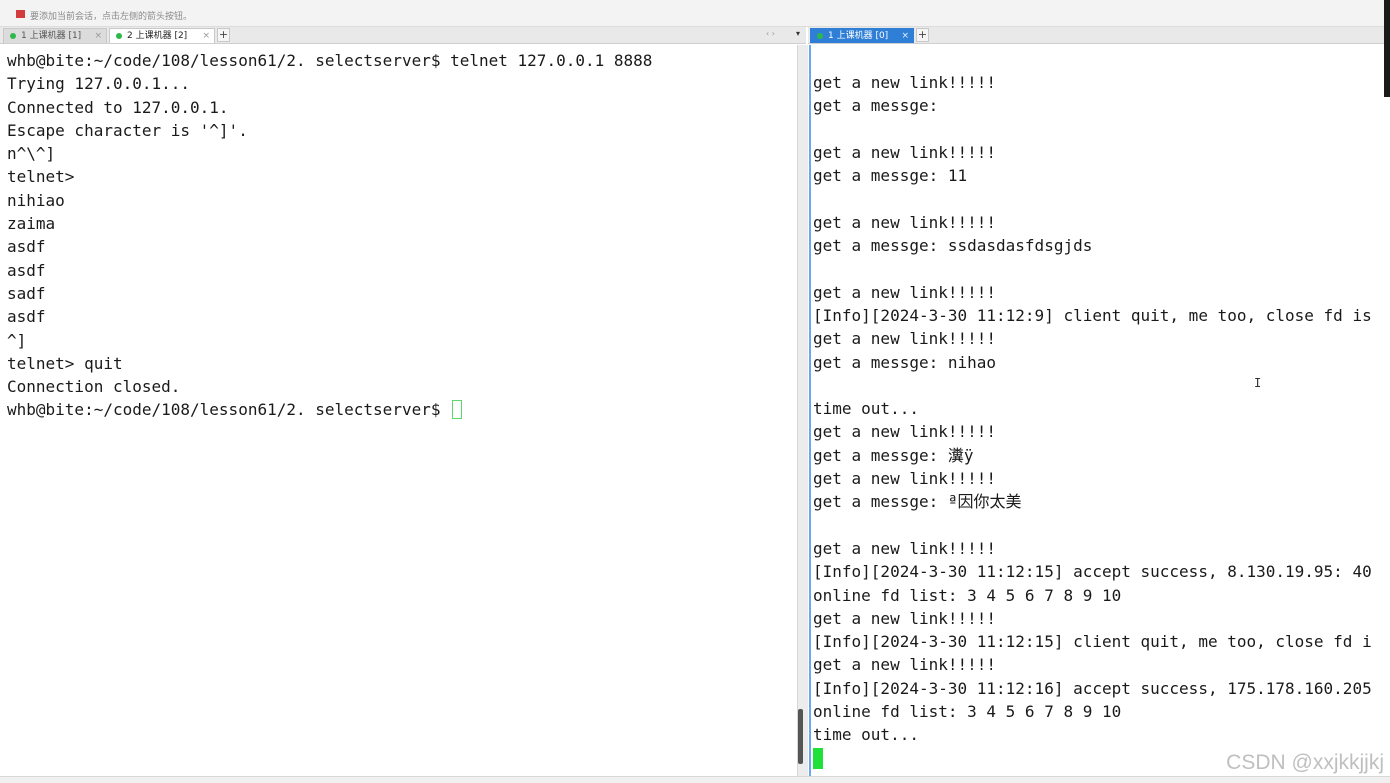 This screenshot has height=783, width=1390. What do you see at coordinates (695, 13) in the screenshot?
I see `session-hint-bar: 要添加当前会话，点击左侧的箭头按钮。` at bounding box center [695, 13].